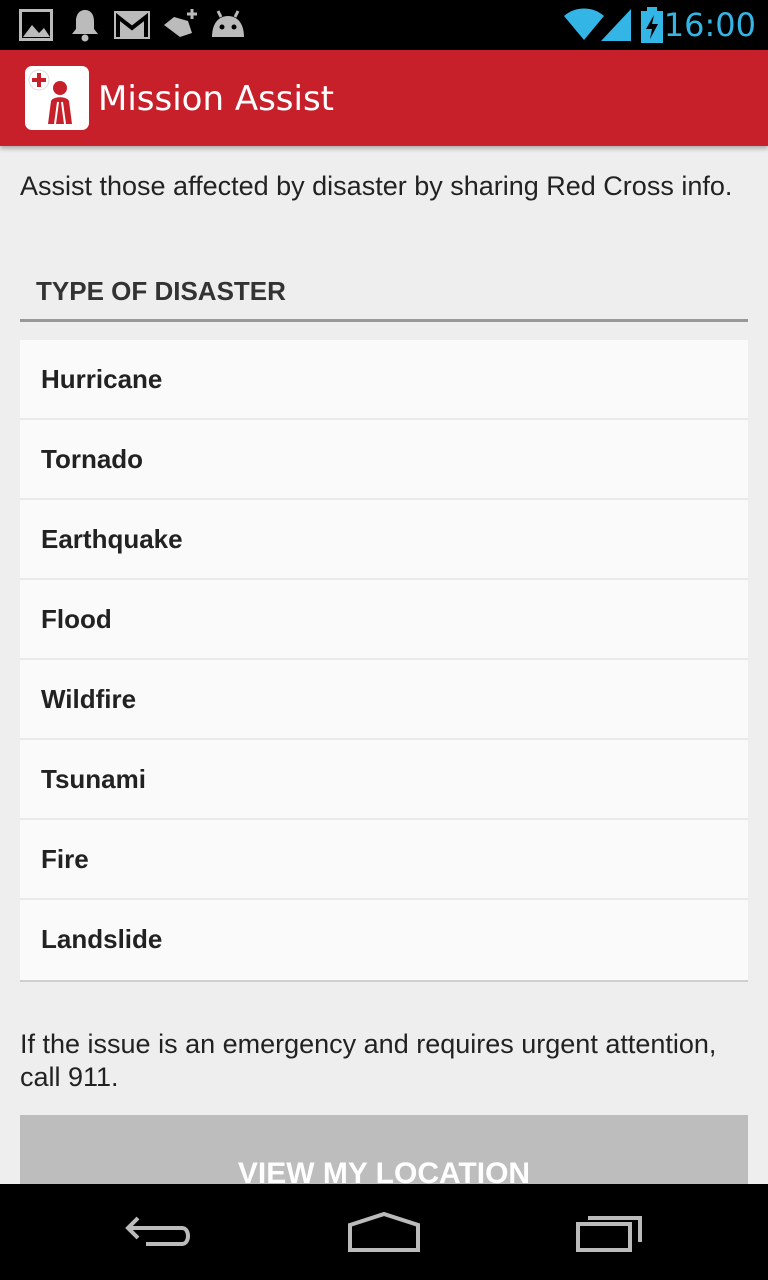  What do you see at coordinates (92, 459) in the screenshot?
I see `list-item-label: Tornado` at bounding box center [92, 459].